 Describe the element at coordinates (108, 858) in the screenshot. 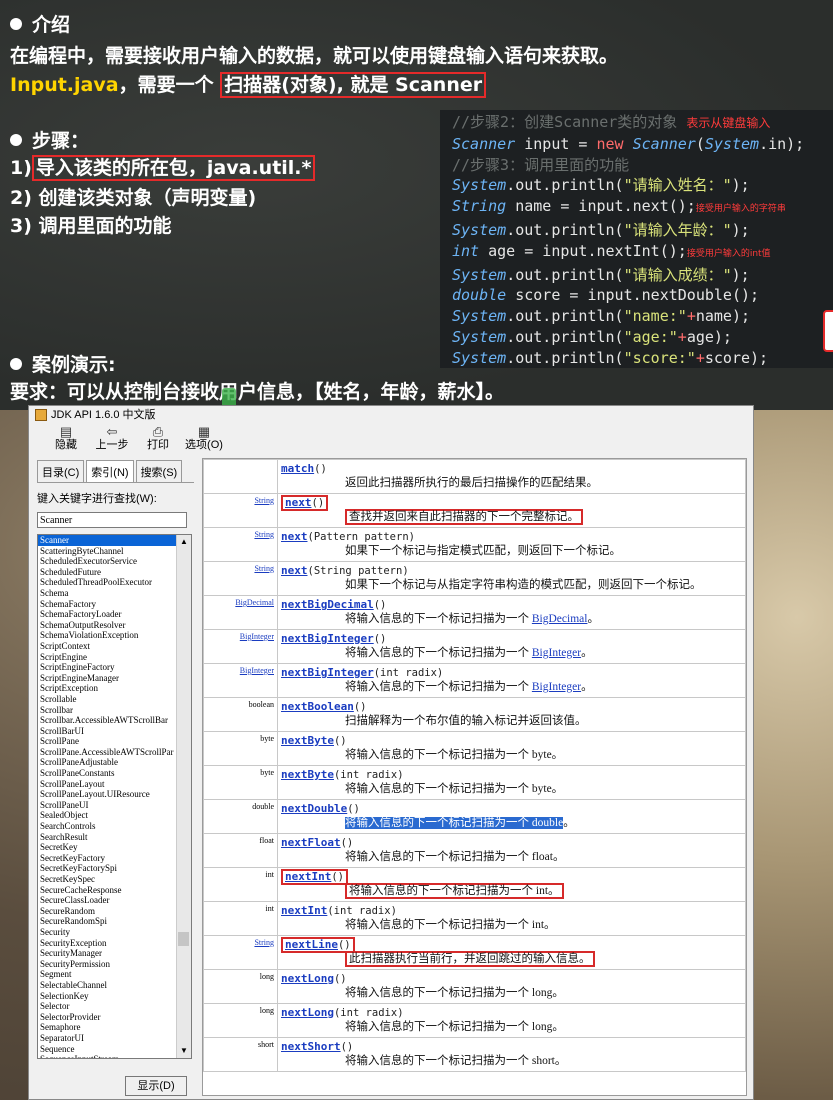

I see `index-list-item: SecretKeyFactory` at that location.